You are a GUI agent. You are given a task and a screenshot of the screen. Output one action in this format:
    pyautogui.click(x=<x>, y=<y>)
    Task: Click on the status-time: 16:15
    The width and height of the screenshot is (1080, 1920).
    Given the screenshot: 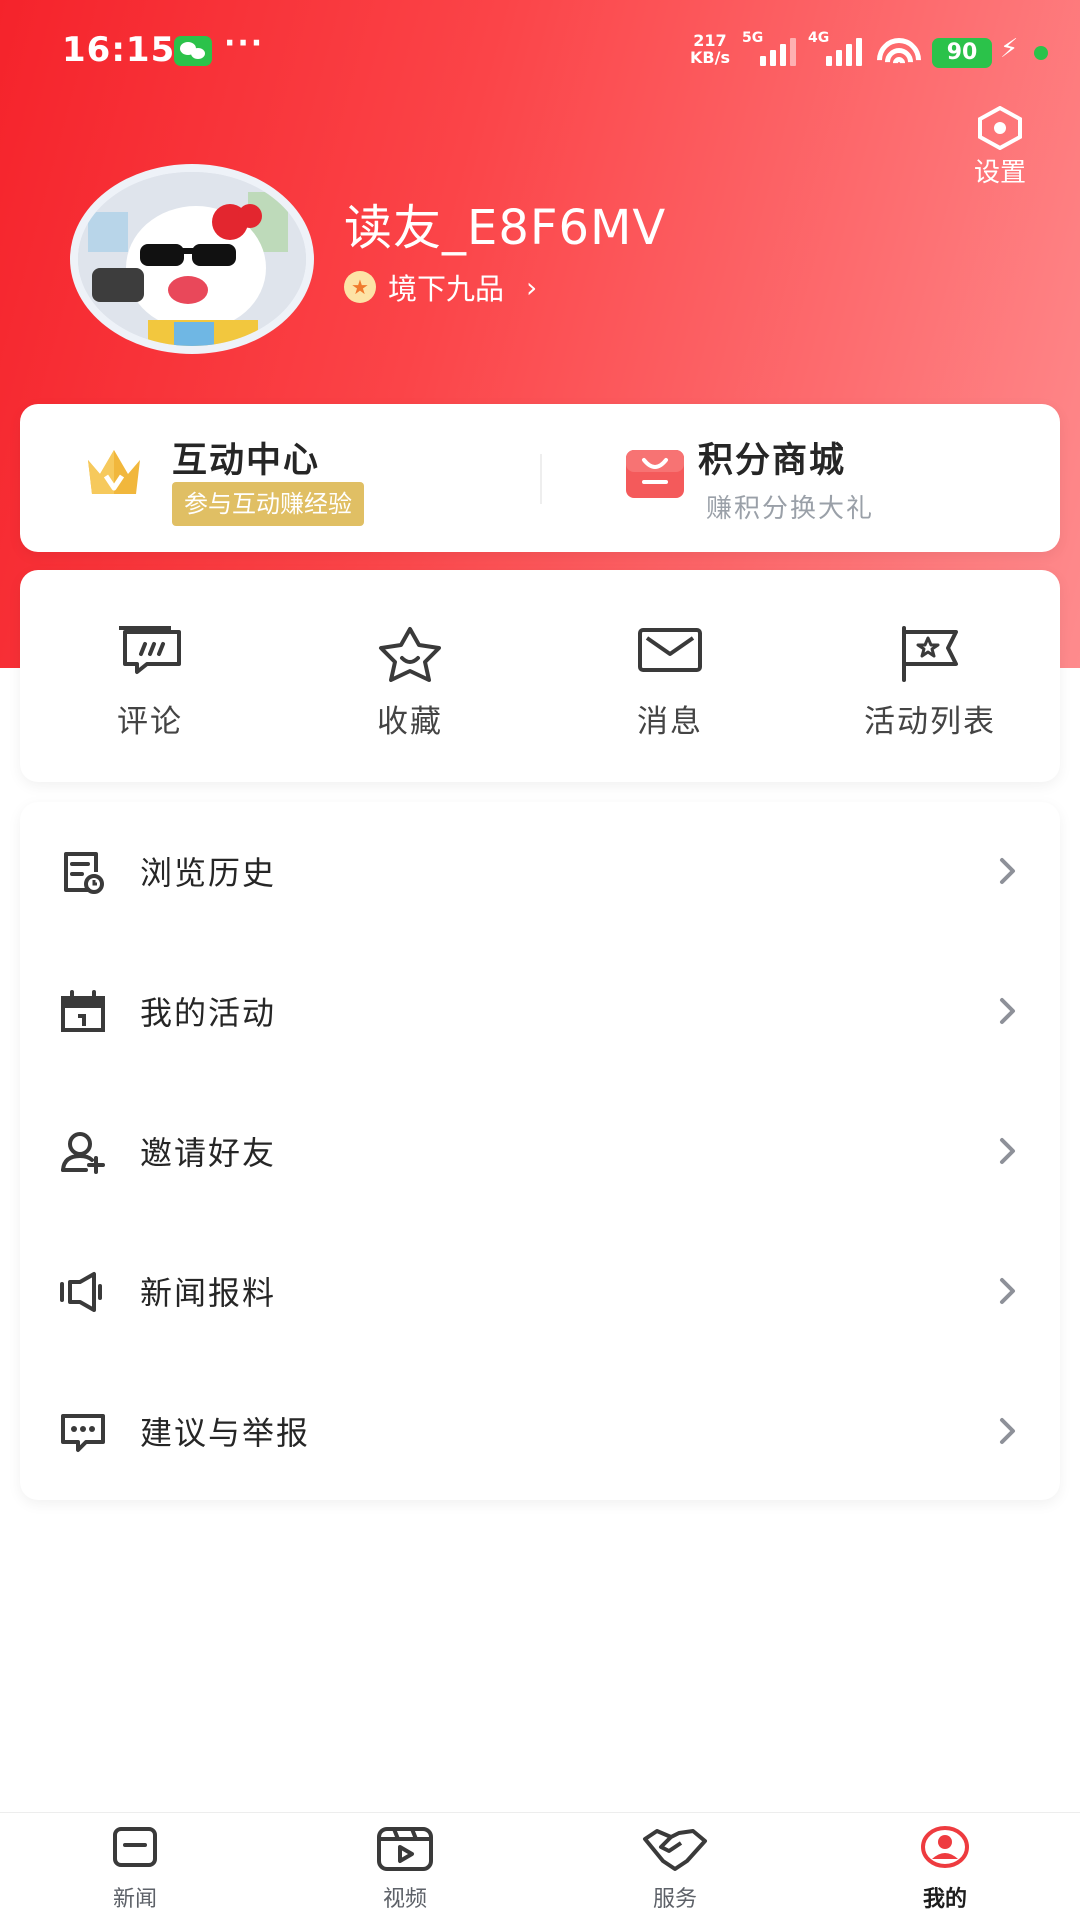 What is the action you would take?
    pyautogui.click(x=119, y=50)
    